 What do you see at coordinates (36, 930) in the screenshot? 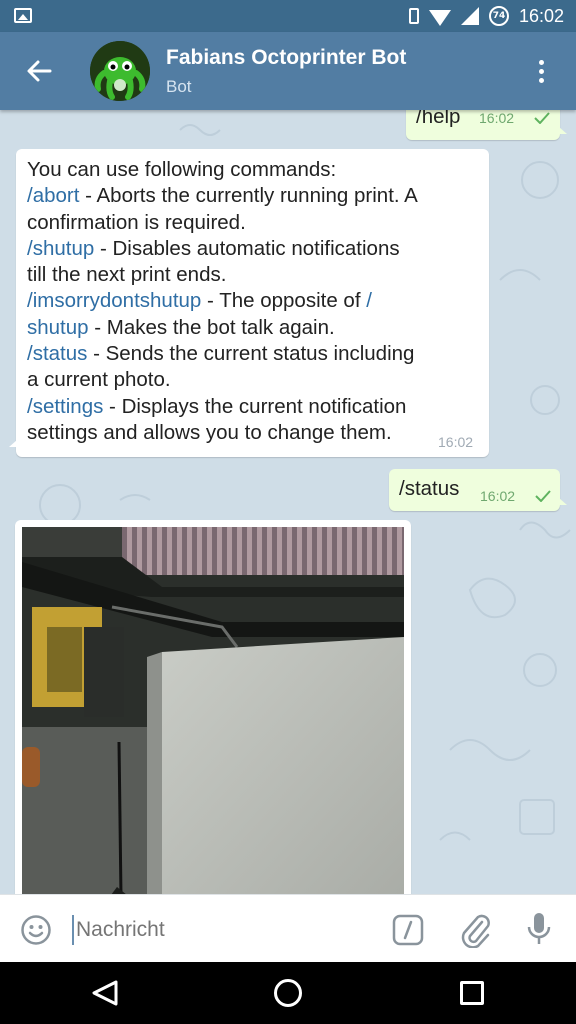
I see `emoji-icon` at bounding box center [36, 930].